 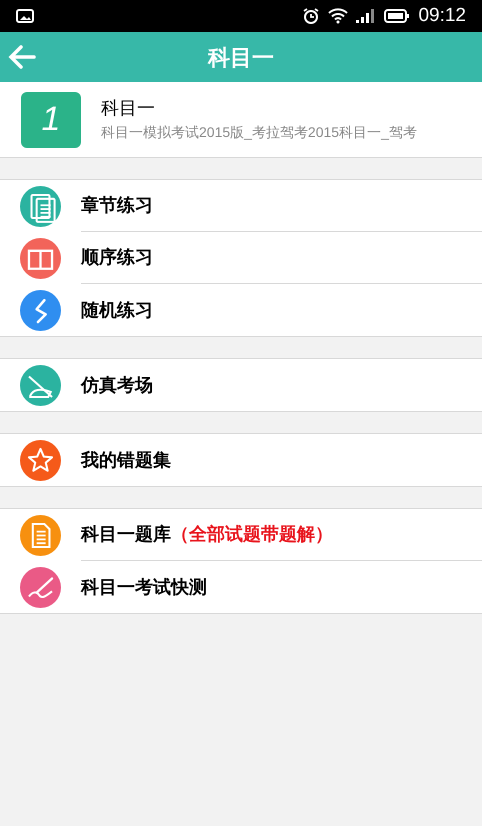 I want to click on item-label: 我的错题集, so click(x=126, y=460).